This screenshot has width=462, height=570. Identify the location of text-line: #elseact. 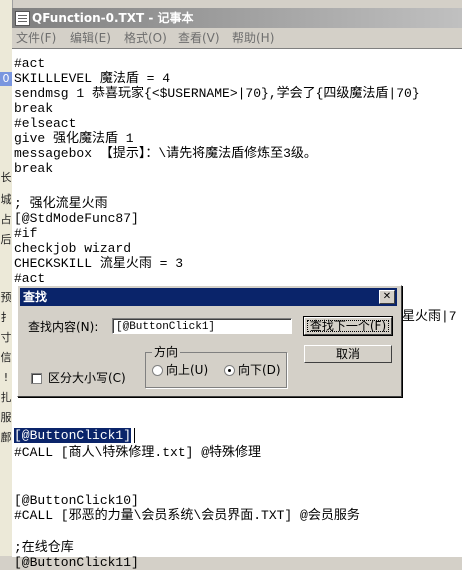
(45, 123).